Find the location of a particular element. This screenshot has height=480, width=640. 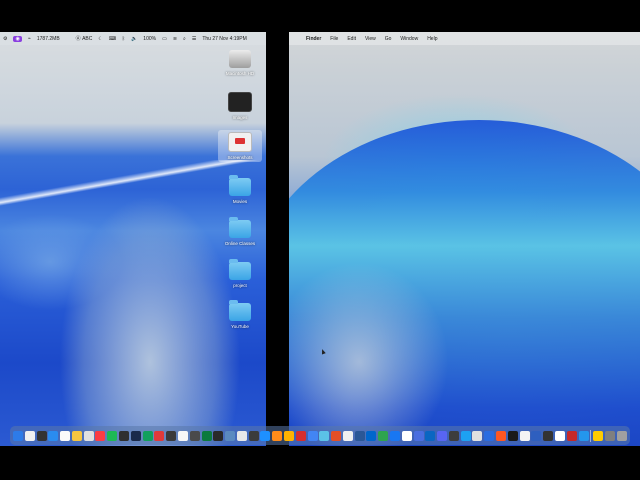

dock is located at coordinates (320, 435).